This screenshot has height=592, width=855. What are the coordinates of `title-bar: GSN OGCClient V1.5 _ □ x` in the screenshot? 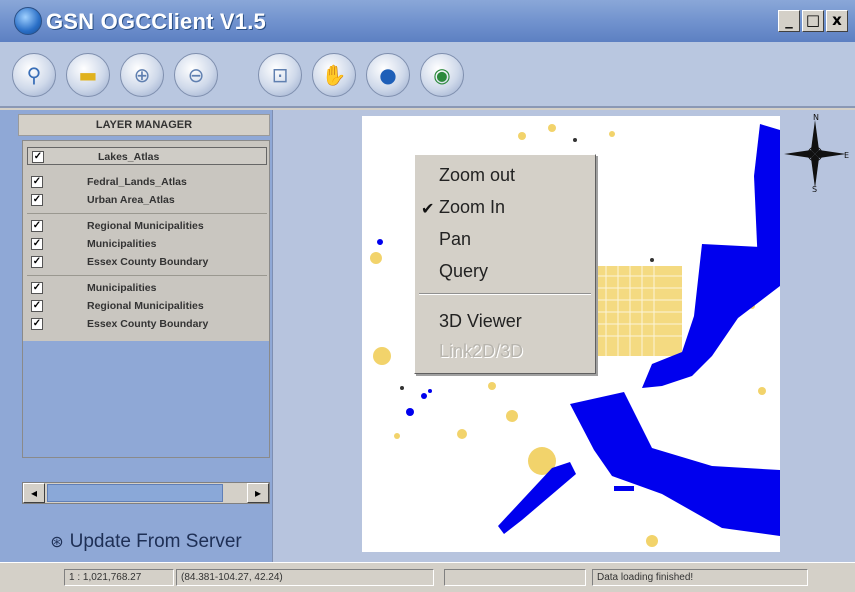 It's located at (427, 21).